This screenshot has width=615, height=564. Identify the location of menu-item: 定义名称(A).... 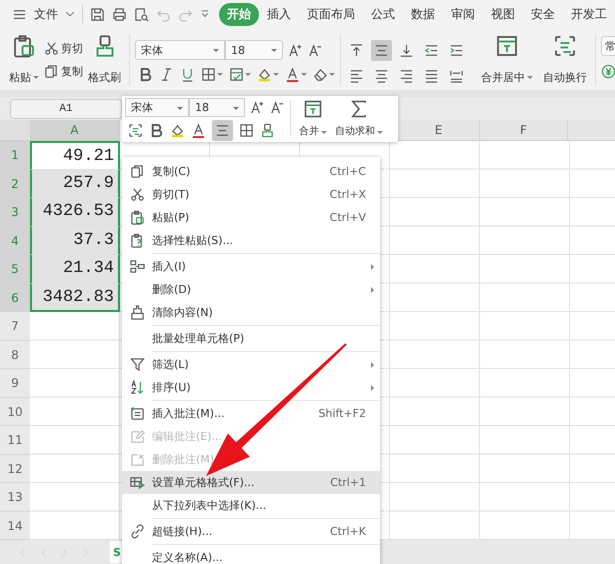
(251, 555).